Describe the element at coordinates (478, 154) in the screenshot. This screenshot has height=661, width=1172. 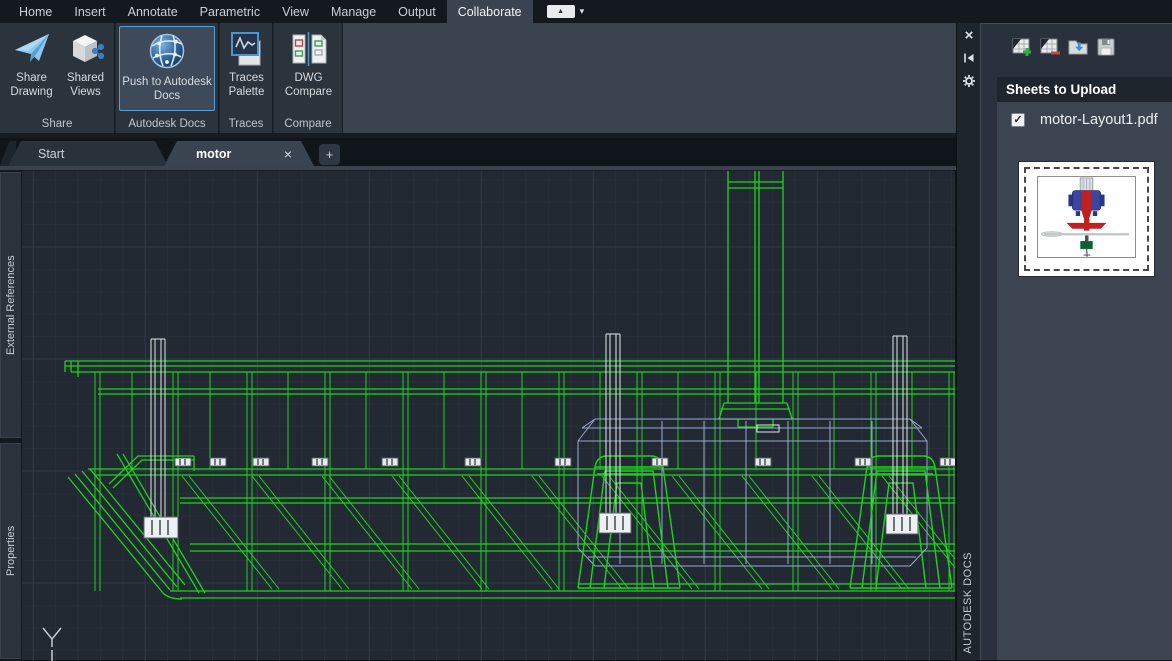
I see `file-tabbar: Start motor × +` at that location.